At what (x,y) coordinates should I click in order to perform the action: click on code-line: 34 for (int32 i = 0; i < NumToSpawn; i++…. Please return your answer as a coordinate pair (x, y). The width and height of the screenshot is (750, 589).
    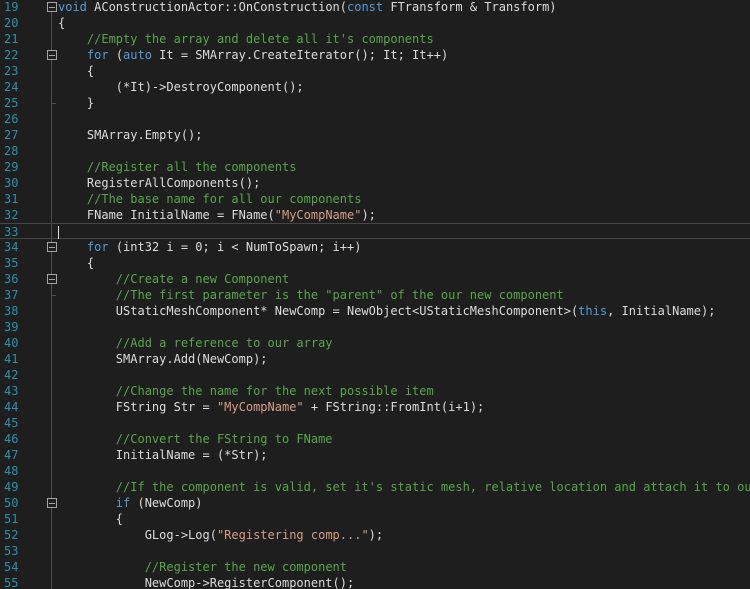
    Looking at the image, I should click on (375, 247).